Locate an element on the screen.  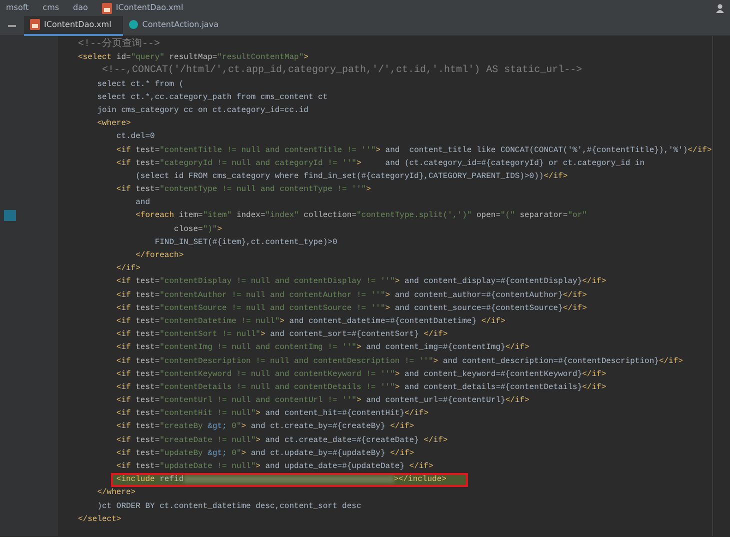
breadcrumb-item: msoft is located at coordinates (17, 8).